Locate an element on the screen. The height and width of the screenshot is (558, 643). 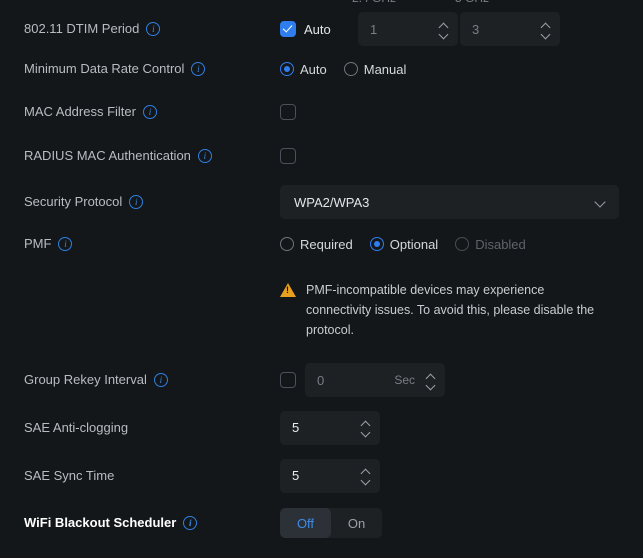
radio-pmf-optional: Optional is located at coordinates (404, 244).